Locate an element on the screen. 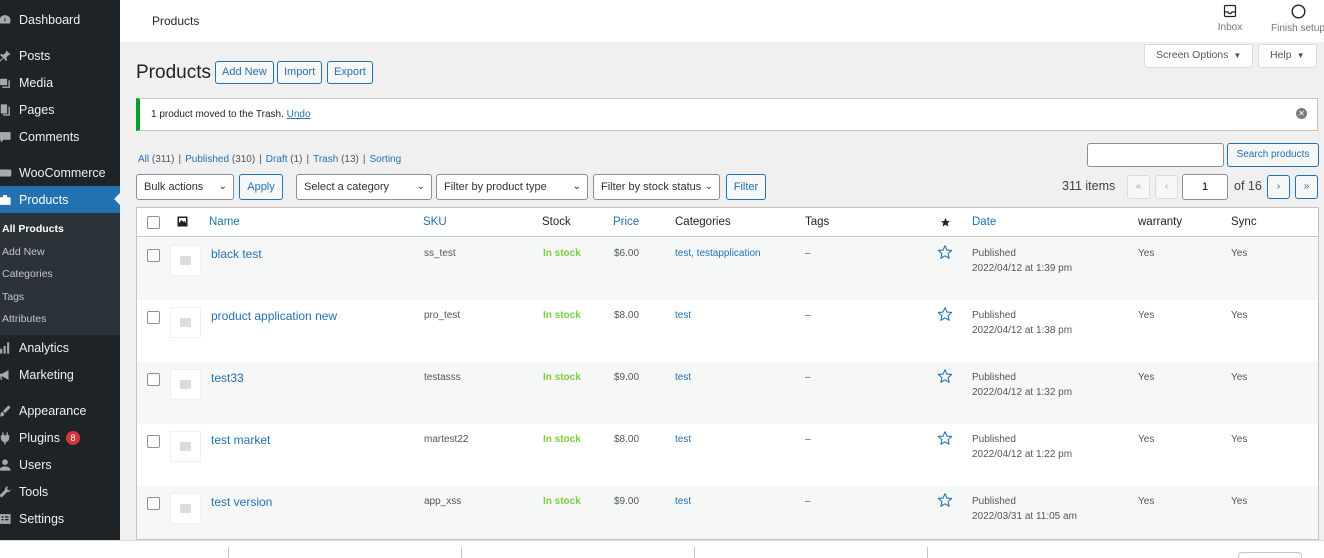  product-name-link: test version is located at coordinates (241, 502).